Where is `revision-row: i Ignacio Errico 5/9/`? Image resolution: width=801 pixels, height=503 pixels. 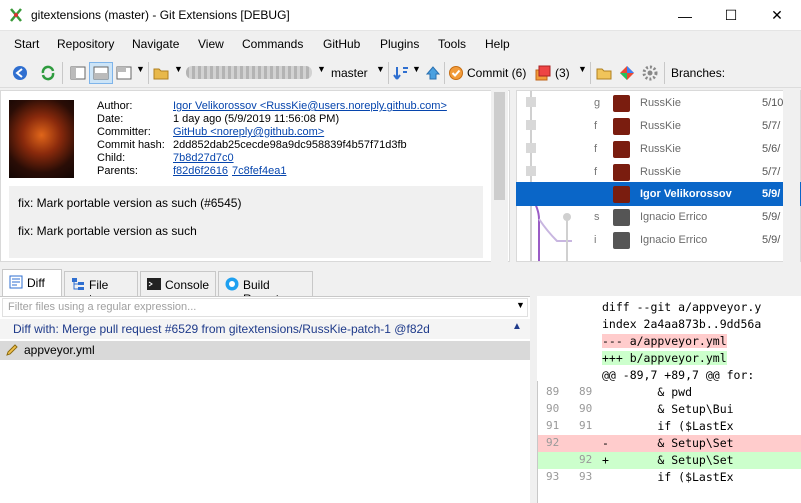 revision-row: i Ignacio Errico 5/9/ is located at coordinates (658, 240).